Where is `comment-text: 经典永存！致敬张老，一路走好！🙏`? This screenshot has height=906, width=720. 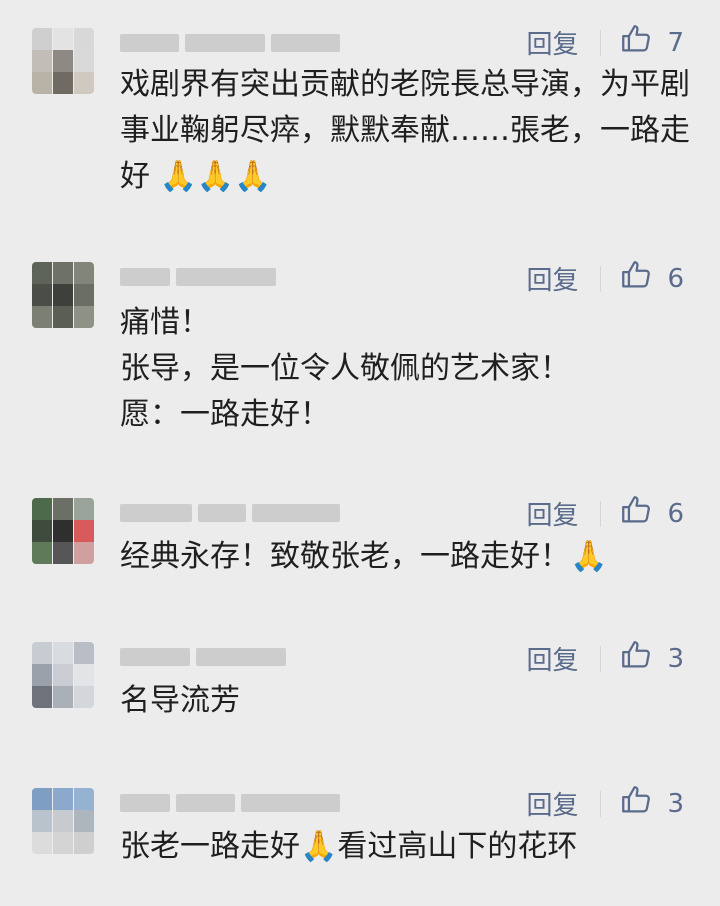 comment-text: 经典永存！致敬张老，一路走好！🙏 is located at coordinates (405, 557).